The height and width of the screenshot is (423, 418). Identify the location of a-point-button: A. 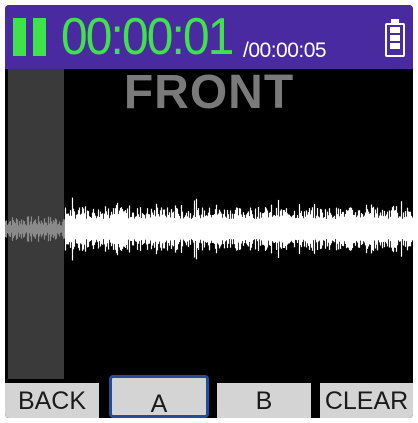
(159, 396).